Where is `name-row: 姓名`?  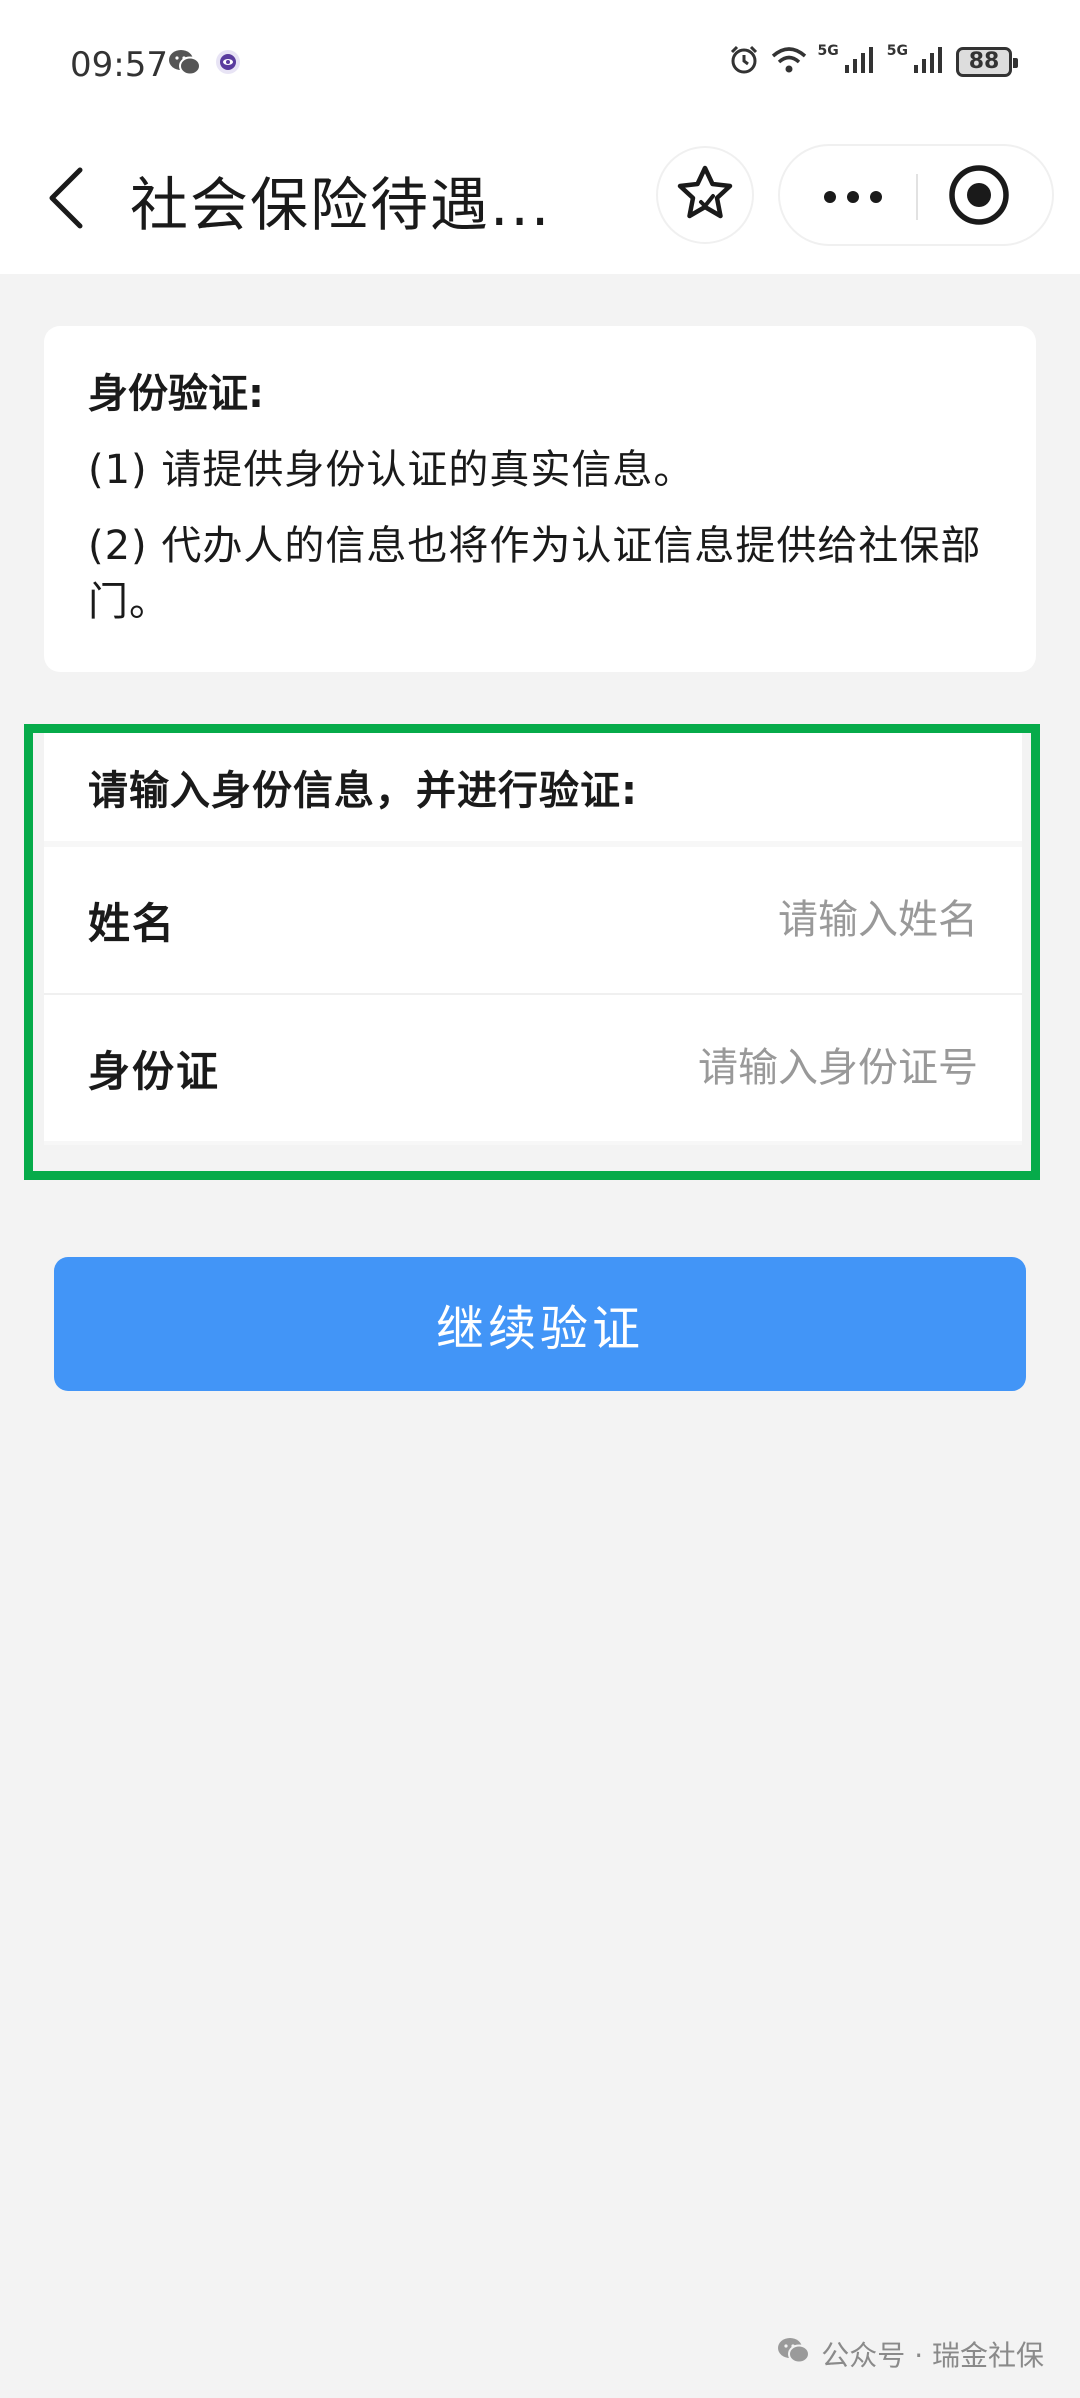 name-row: 姓名 is located at coordinates (533, 920).